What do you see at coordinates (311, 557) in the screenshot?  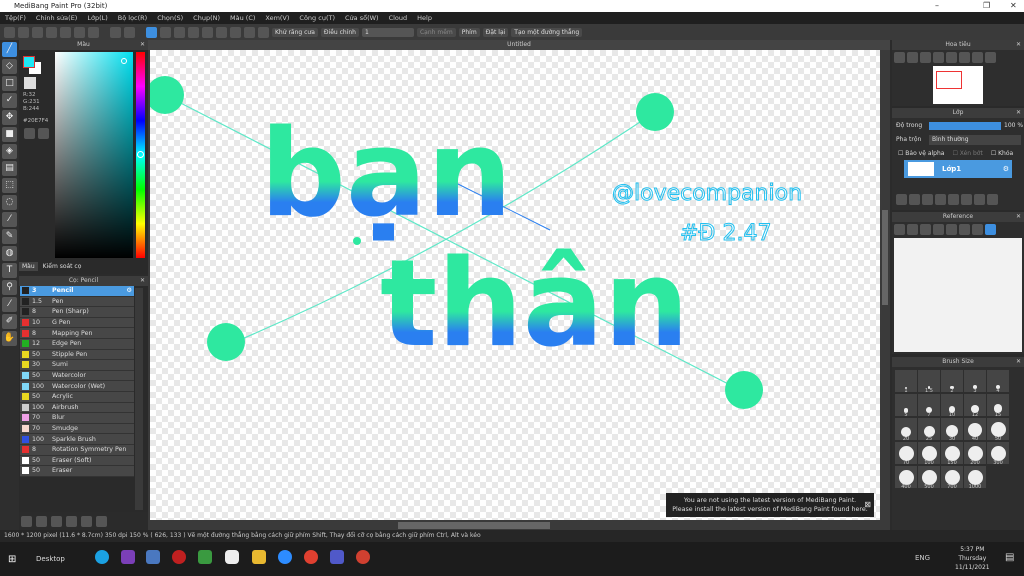 I see `chrome-icon` at bounding box center [311, 557].